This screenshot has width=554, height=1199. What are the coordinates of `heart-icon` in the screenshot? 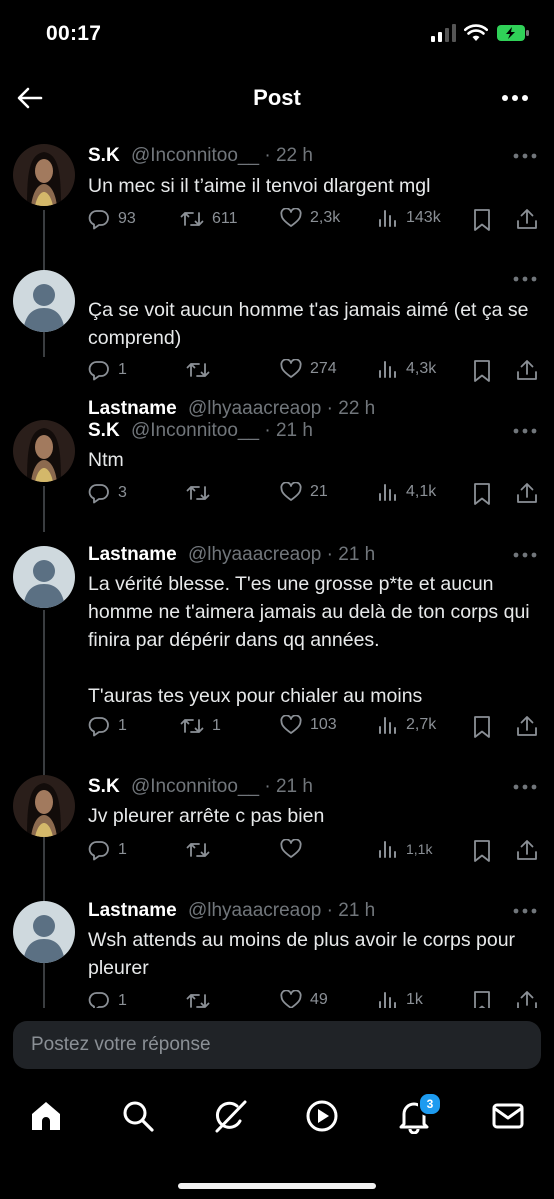 It's located at (291, 491).